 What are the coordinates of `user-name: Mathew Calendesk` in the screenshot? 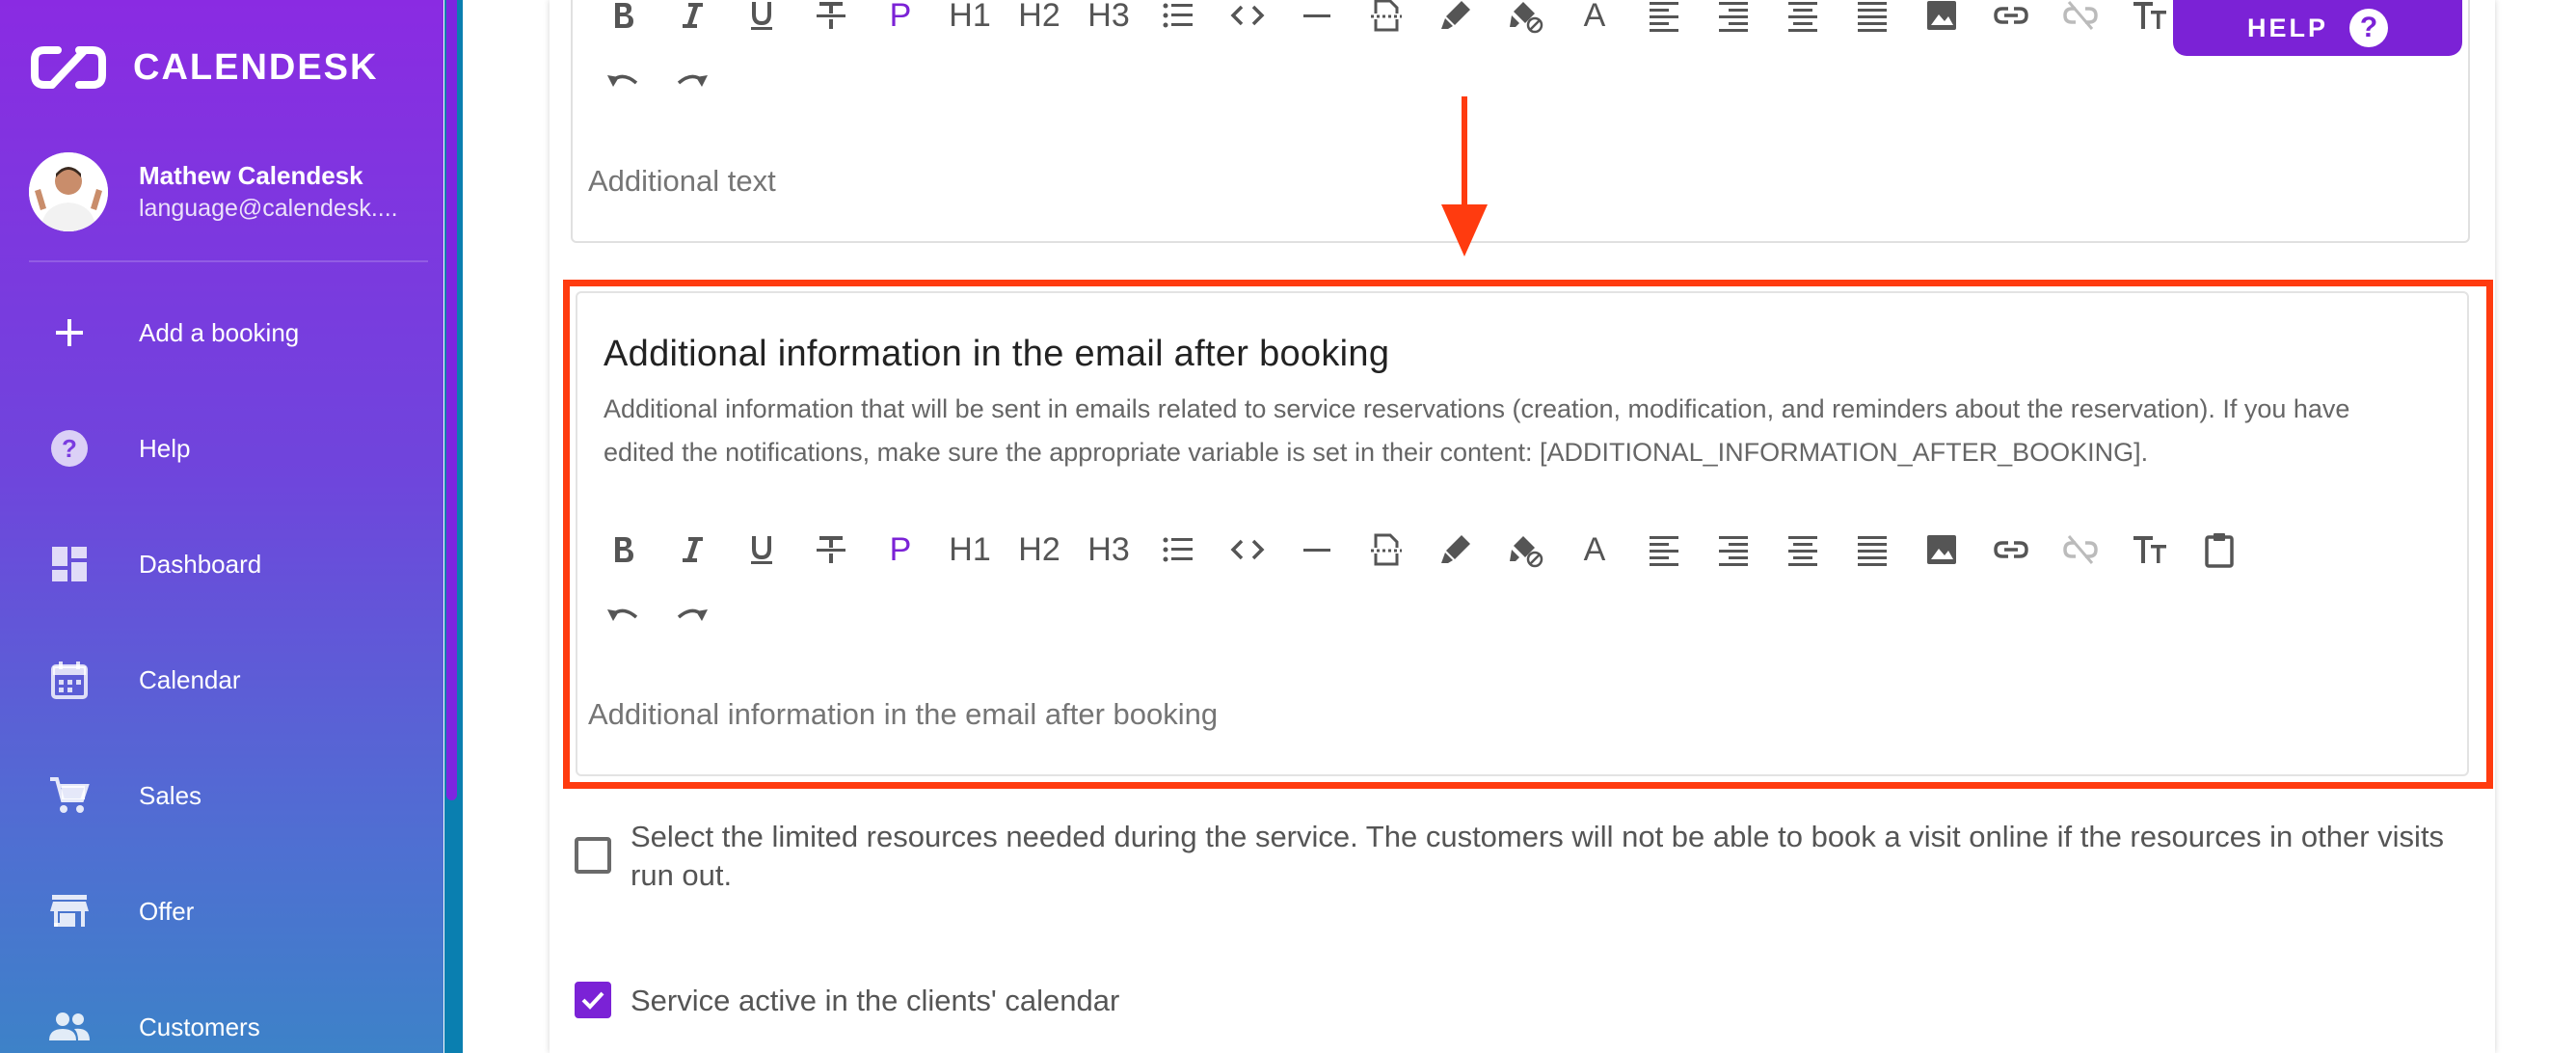 It's located at (251, 175).